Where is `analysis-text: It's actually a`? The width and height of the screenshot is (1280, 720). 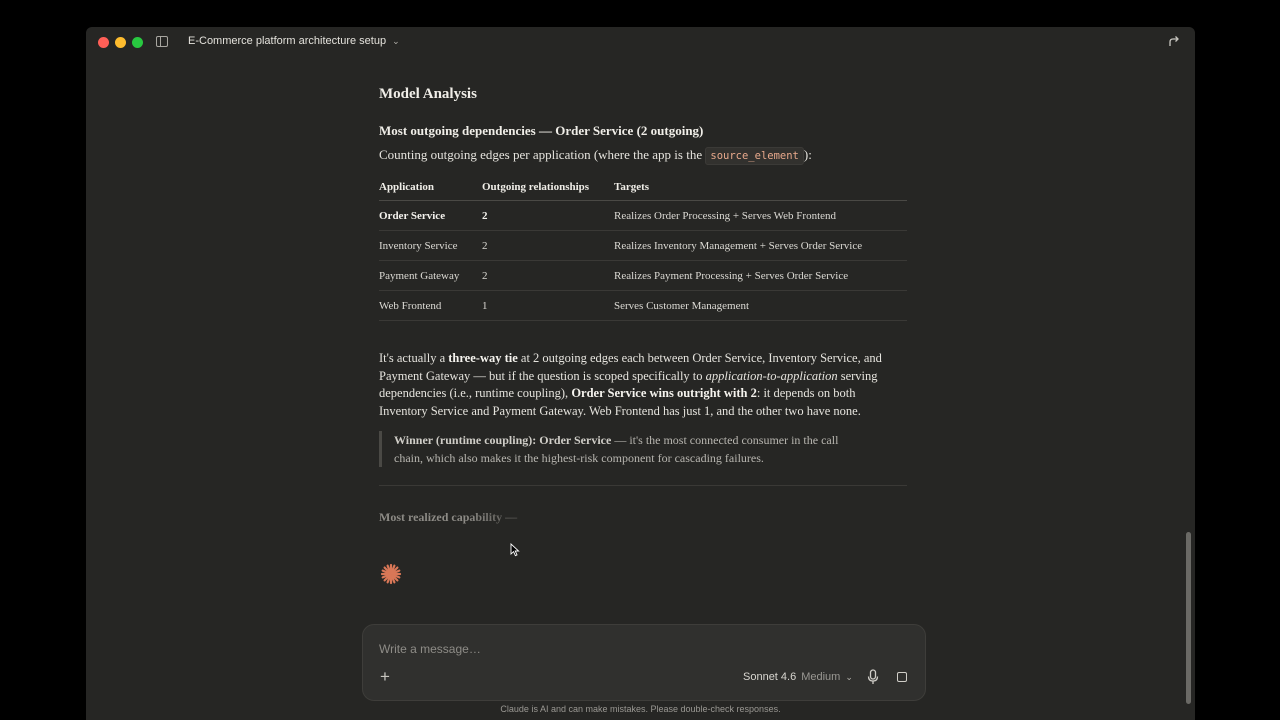
analysis-text: It's actually a is located at coordinates (414, 358).